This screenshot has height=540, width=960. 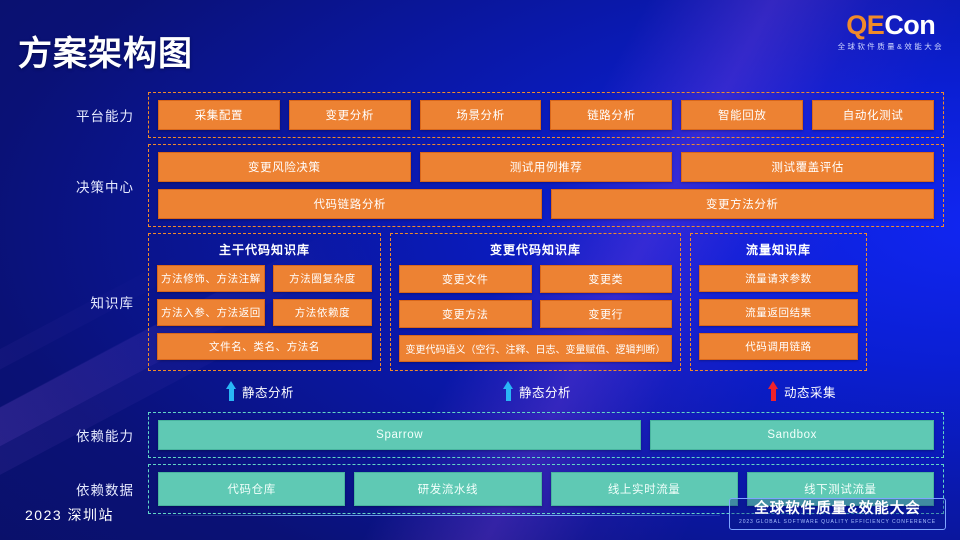 What do you see at coordinates (105, 116) in the screenshot?
I see `row-label-platform: 平台能力` at bounding box center [105, 116].